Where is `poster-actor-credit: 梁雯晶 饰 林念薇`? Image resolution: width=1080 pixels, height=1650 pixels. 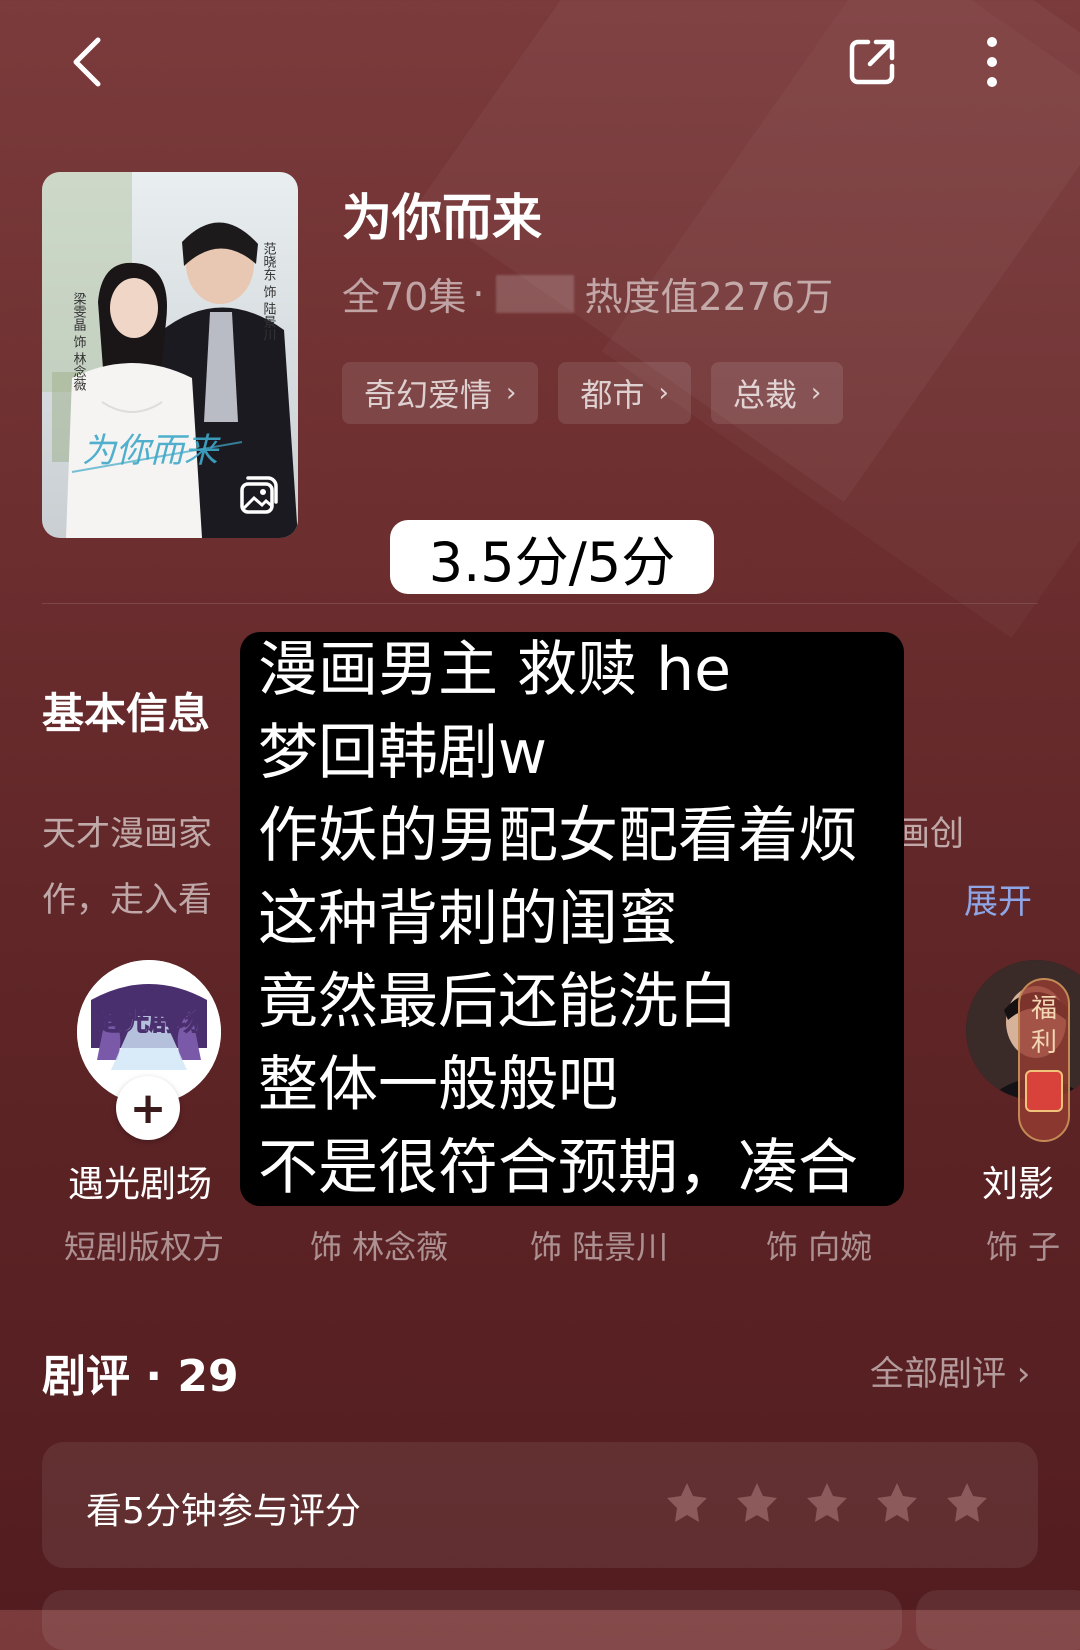 poster-actor-credit: 梁雯晶 饰 林念薇 is located at coordinates (79, 342).